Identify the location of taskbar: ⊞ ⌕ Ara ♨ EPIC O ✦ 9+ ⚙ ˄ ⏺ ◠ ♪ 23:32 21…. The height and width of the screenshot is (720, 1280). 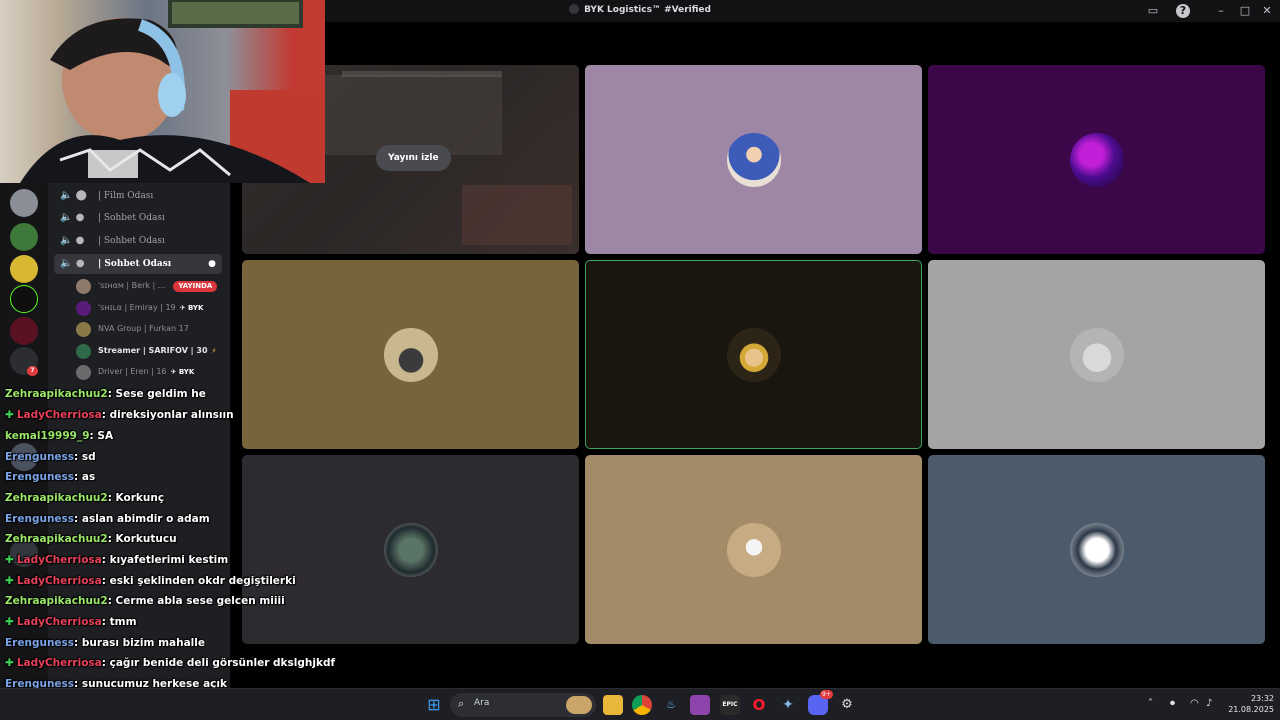
(640, 704).